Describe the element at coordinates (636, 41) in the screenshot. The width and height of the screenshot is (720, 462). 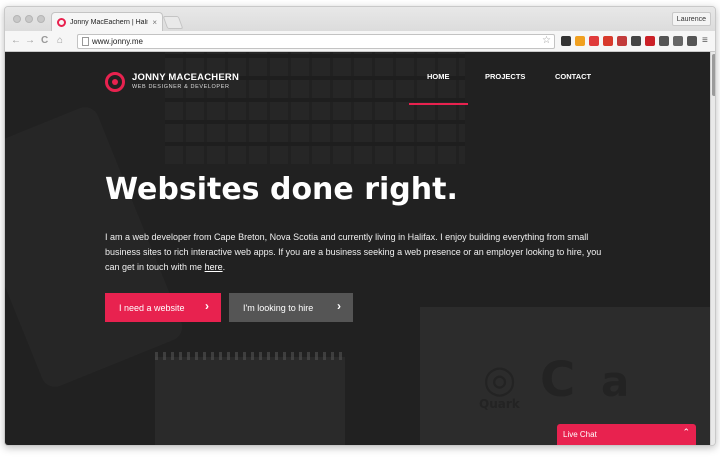
I see `pocket-extension-icon` at that location.